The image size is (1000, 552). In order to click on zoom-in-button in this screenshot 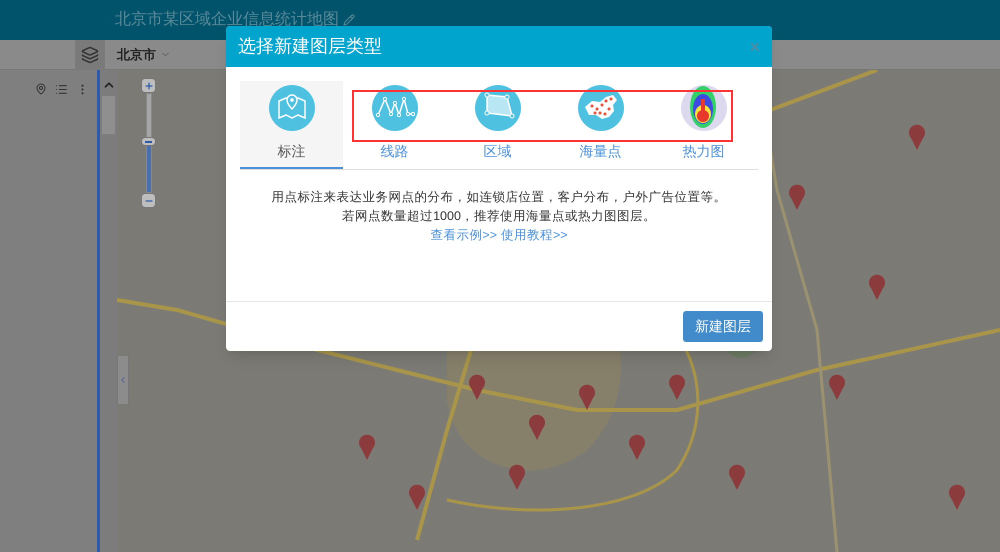, I will do `click(148, 85)`.